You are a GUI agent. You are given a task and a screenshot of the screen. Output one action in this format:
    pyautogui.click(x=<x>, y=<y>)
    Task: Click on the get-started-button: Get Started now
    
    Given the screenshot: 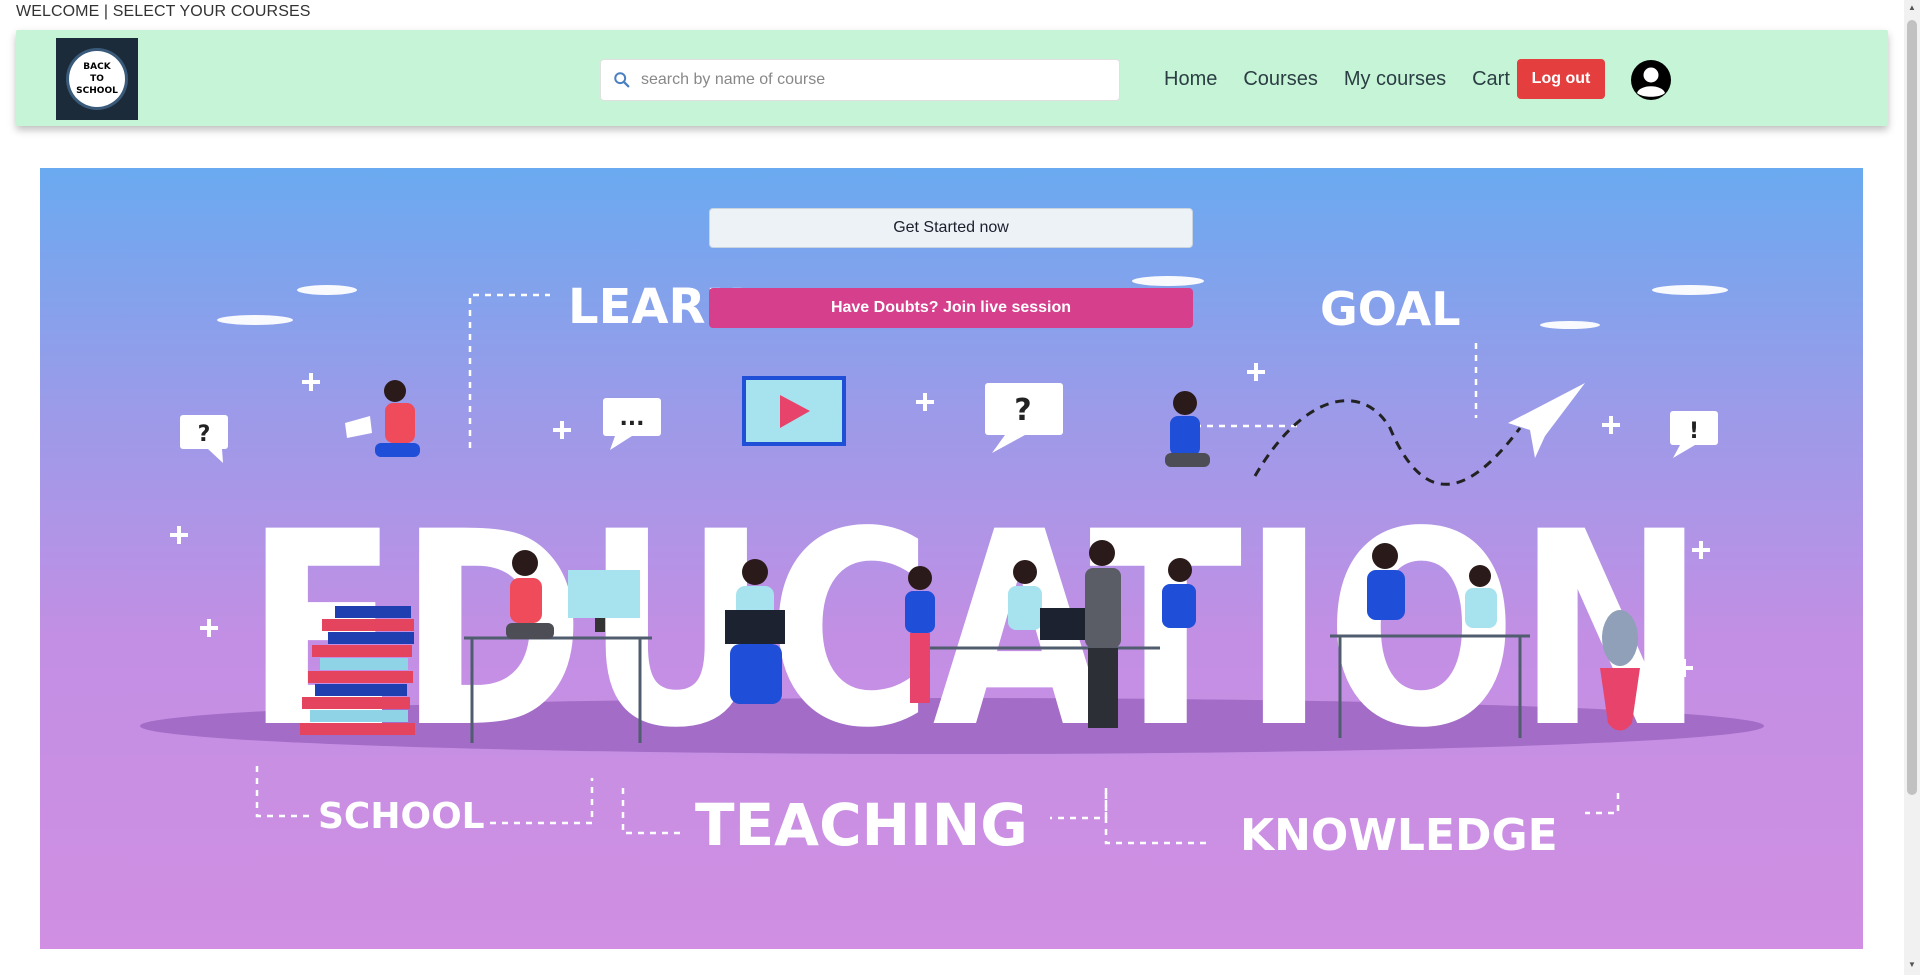 What is the action you would take?
    pyautogui.click(x=951, y=228)
    